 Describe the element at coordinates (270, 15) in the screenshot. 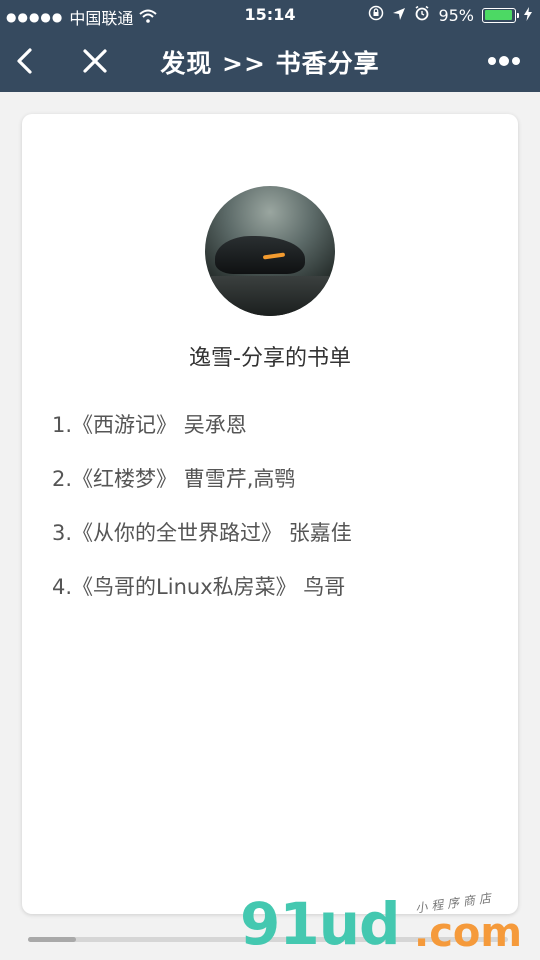

I see `status-bar: ●●●●● 中国联通 15:14 95%` at that location.